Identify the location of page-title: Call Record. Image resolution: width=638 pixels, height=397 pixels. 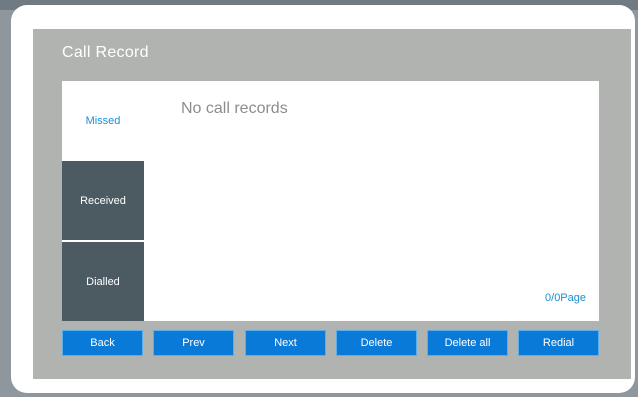
(105, 52).